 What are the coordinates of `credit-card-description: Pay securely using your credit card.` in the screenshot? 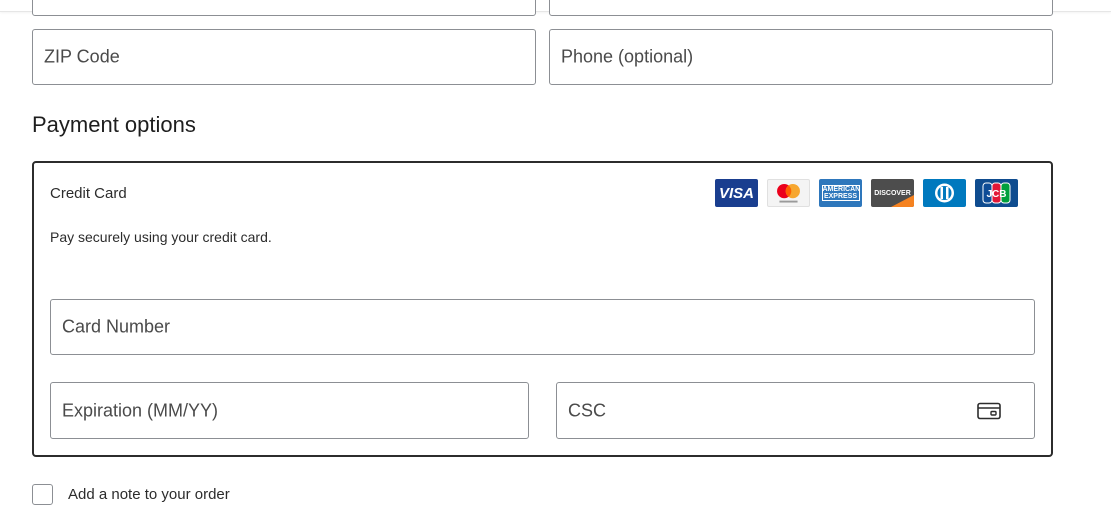 It's located at (161, 237).